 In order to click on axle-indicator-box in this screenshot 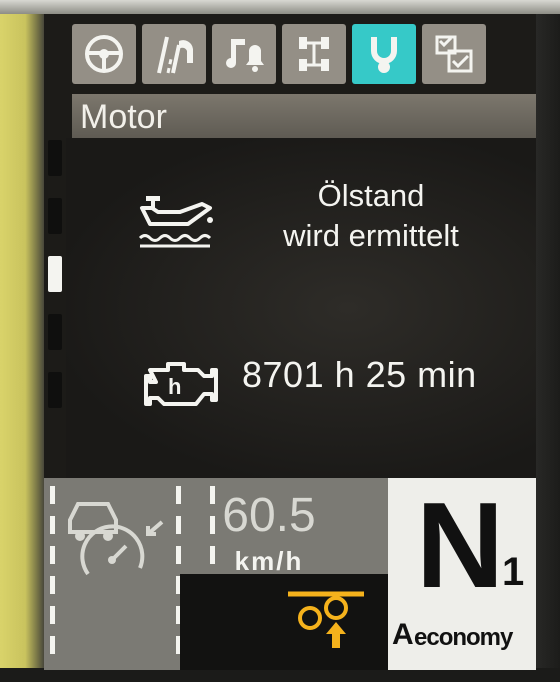, I will do `click(285, 622)`.